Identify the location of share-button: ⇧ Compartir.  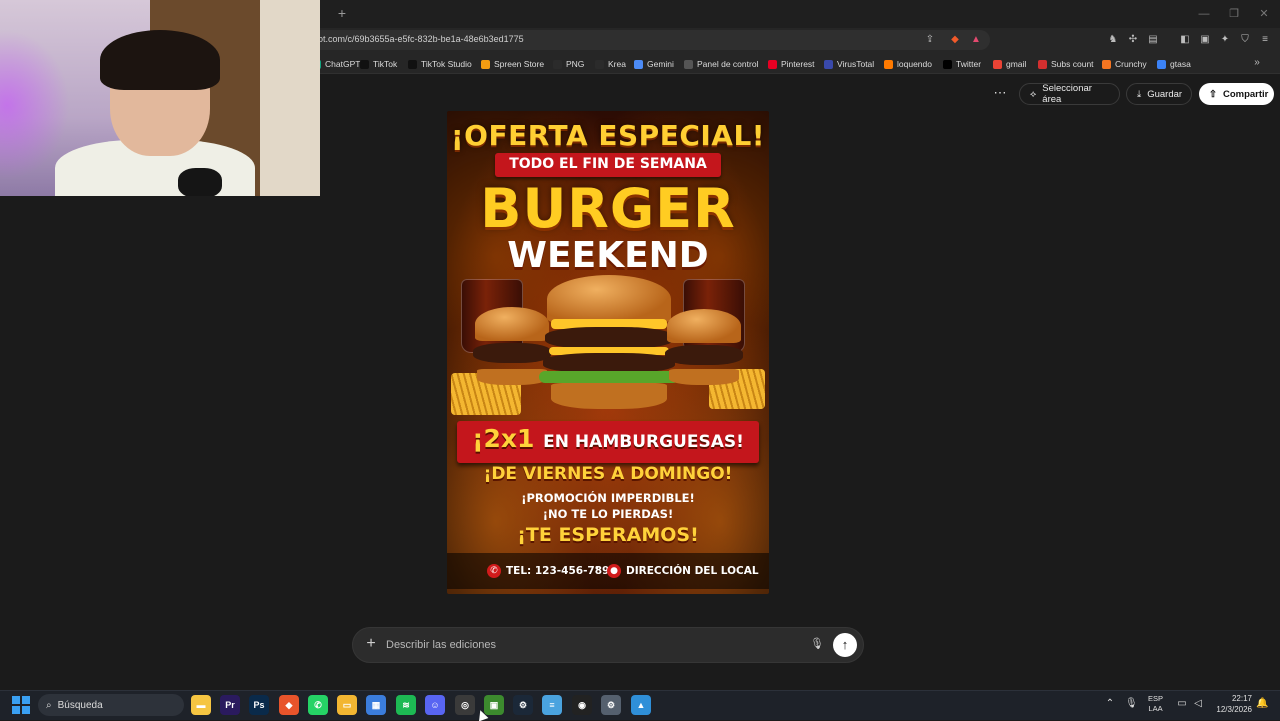
(1236, 94).